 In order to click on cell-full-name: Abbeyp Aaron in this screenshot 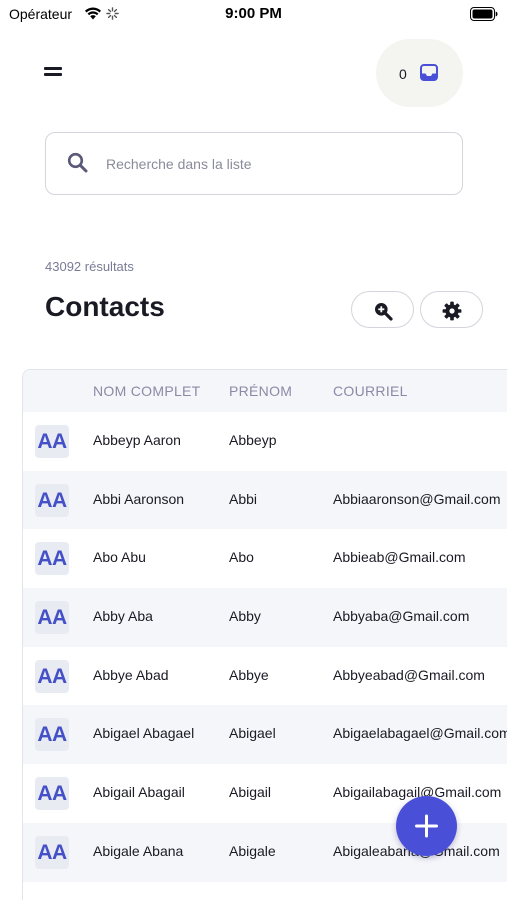, I will do `click(137, 440)`.